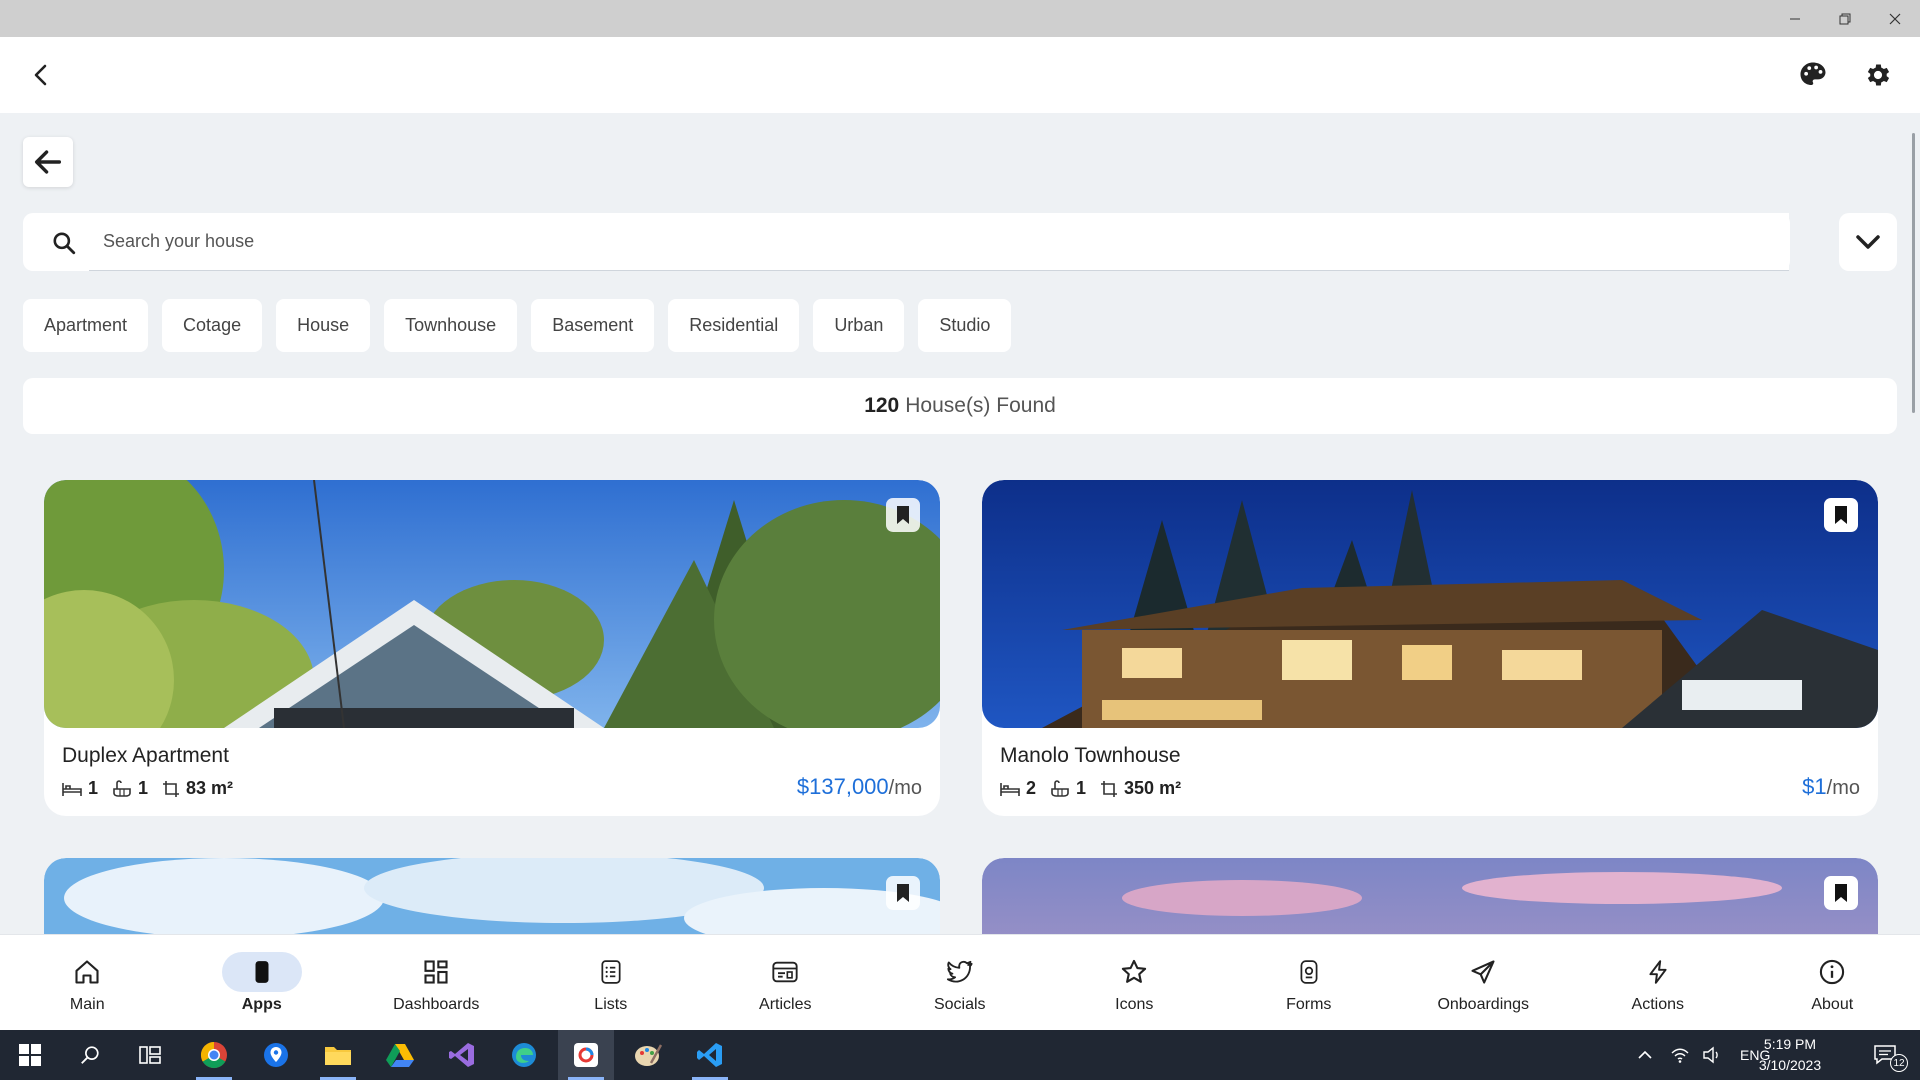  I want to click on chip-townhouse: Townhouse, so click(451, 325).